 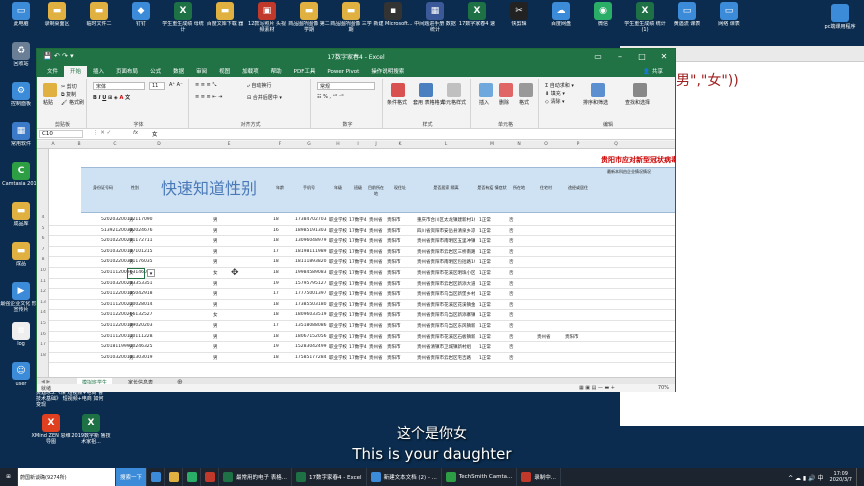 What do you see at coordinates (127, 293) in the screenshot?
I see `id-cell: 520112200105042918` at bounding box center [127, 293].